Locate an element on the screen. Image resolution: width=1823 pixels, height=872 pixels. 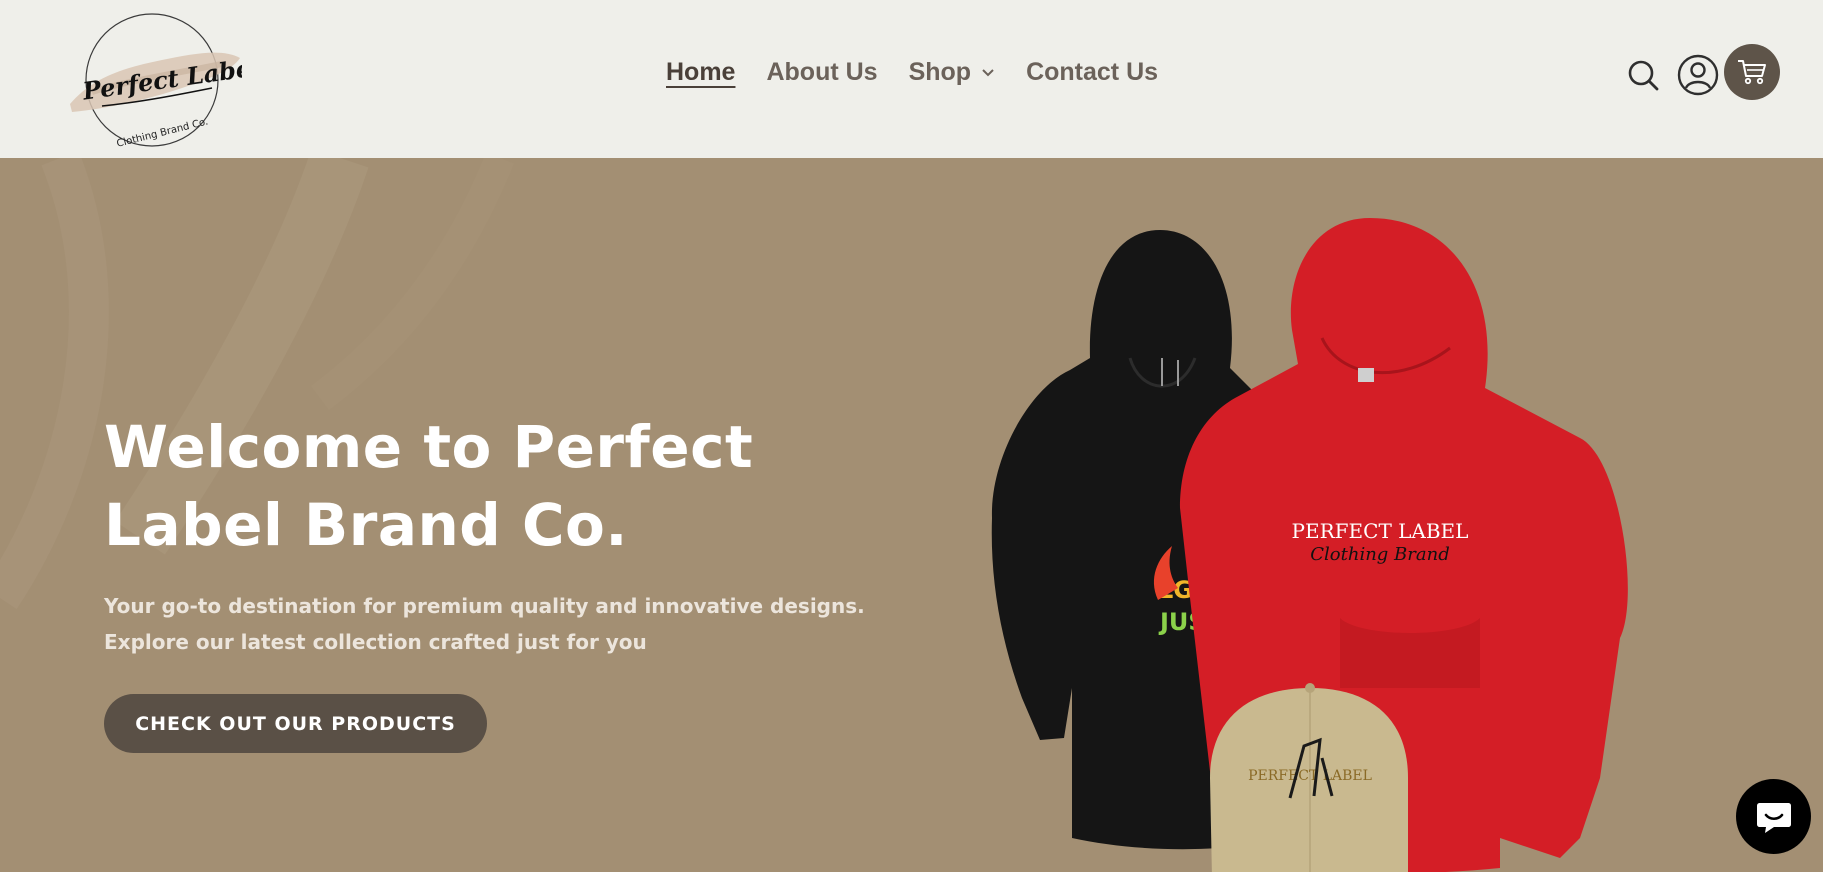
nav-contact-us: Contact Us is located at coordinates (1092, 72).